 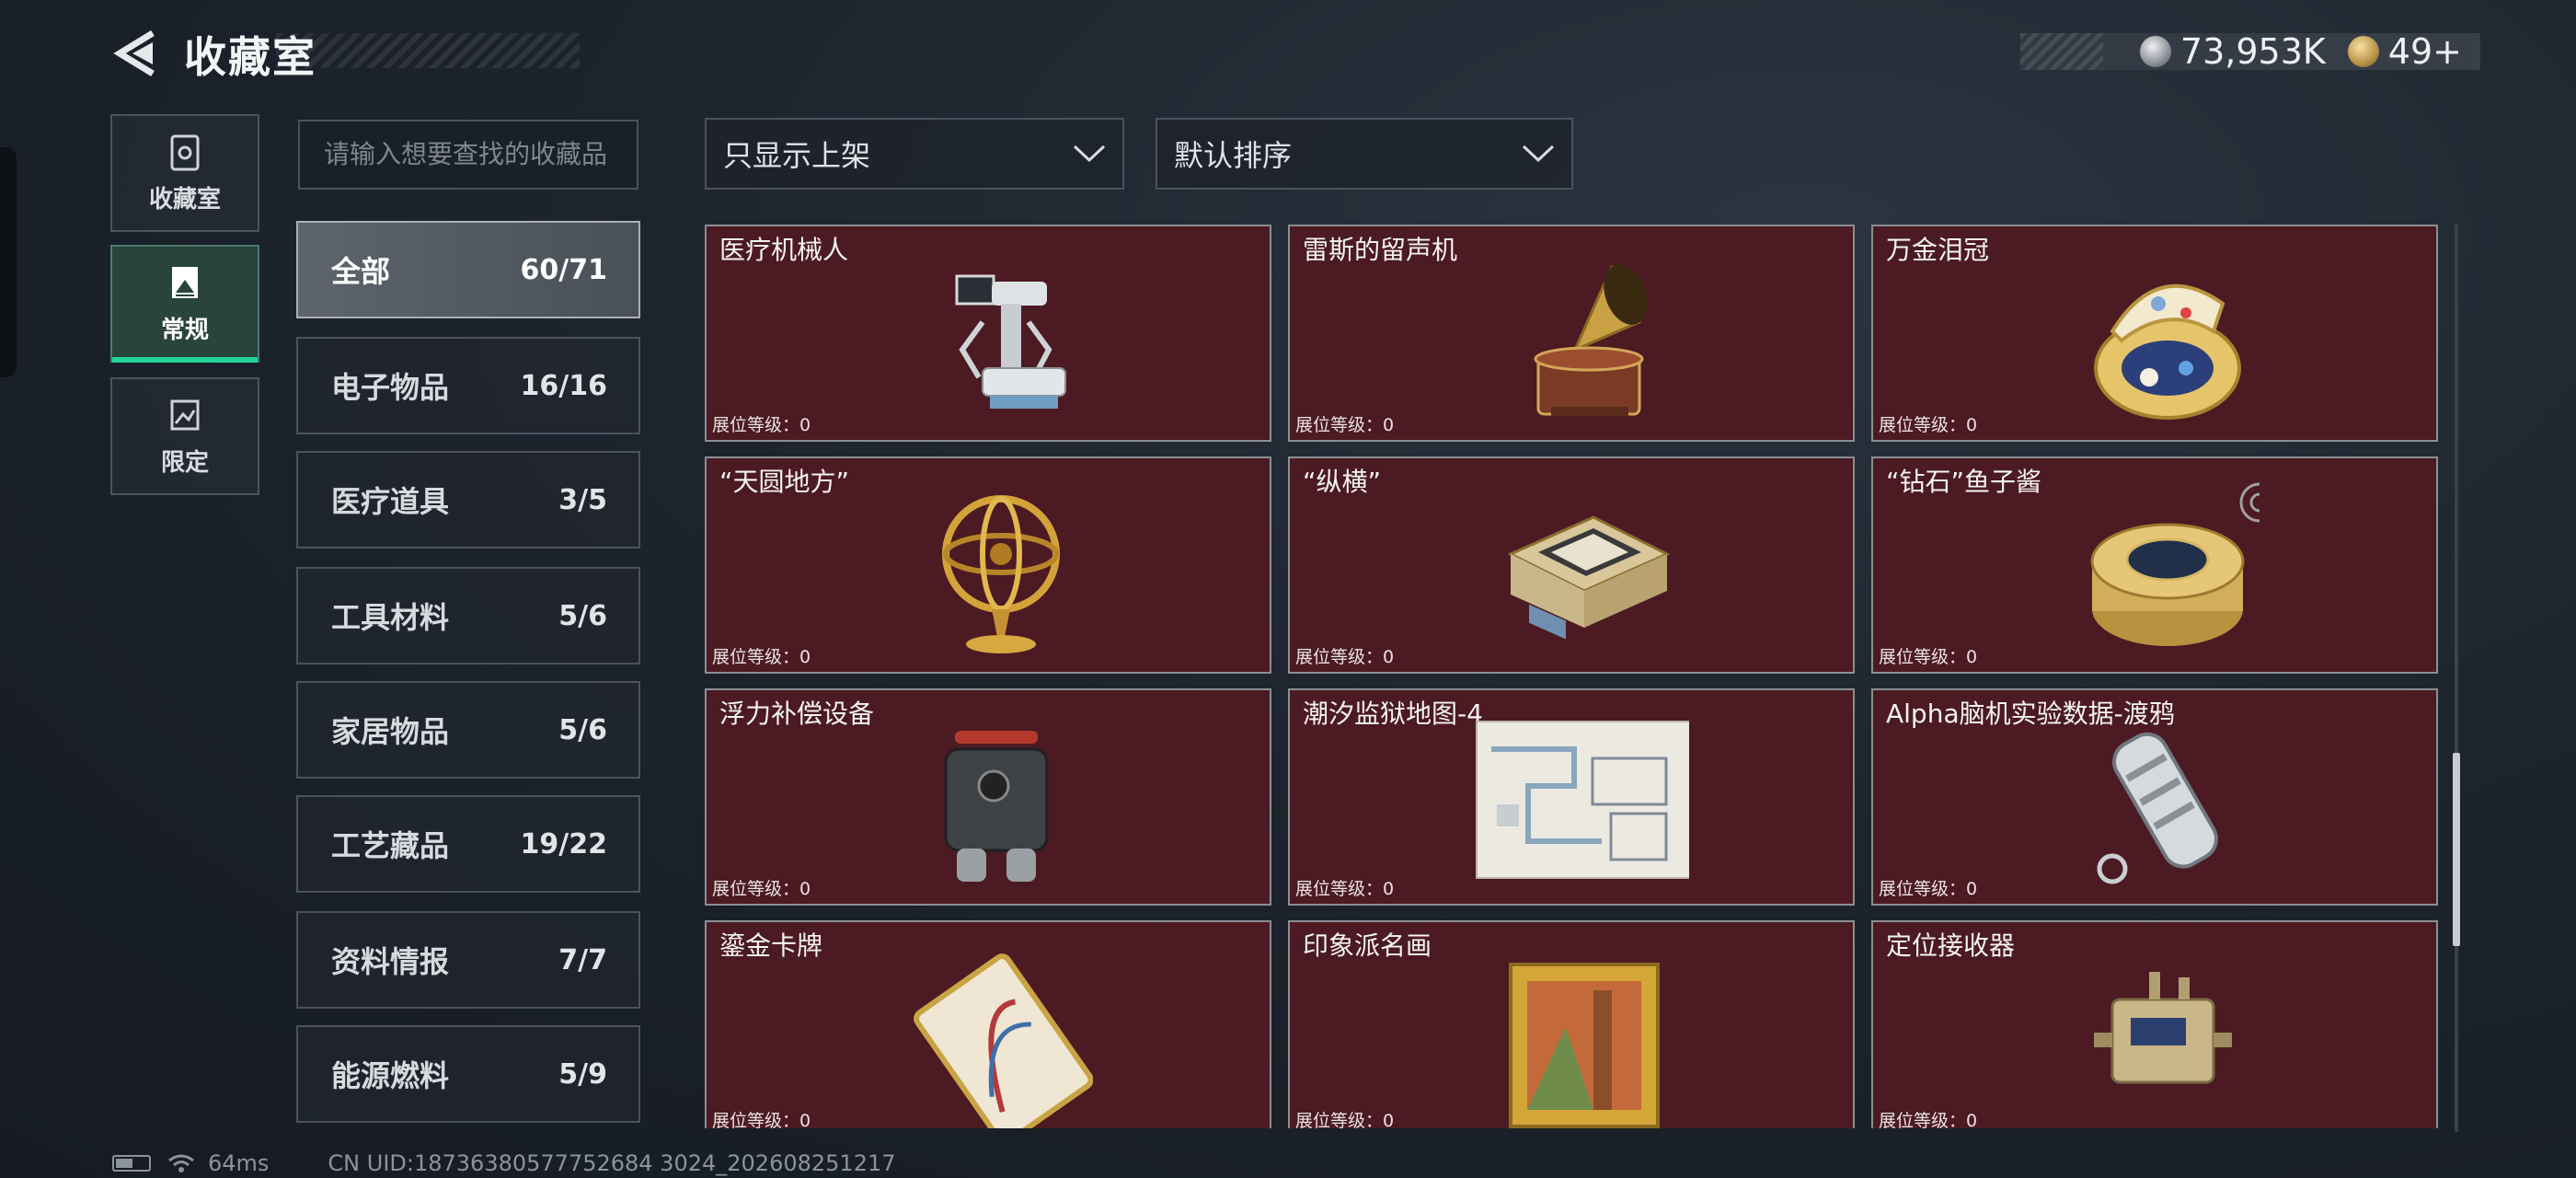 I want to click on item-name: 鎏金卡牌, so click(x=771, y=946).